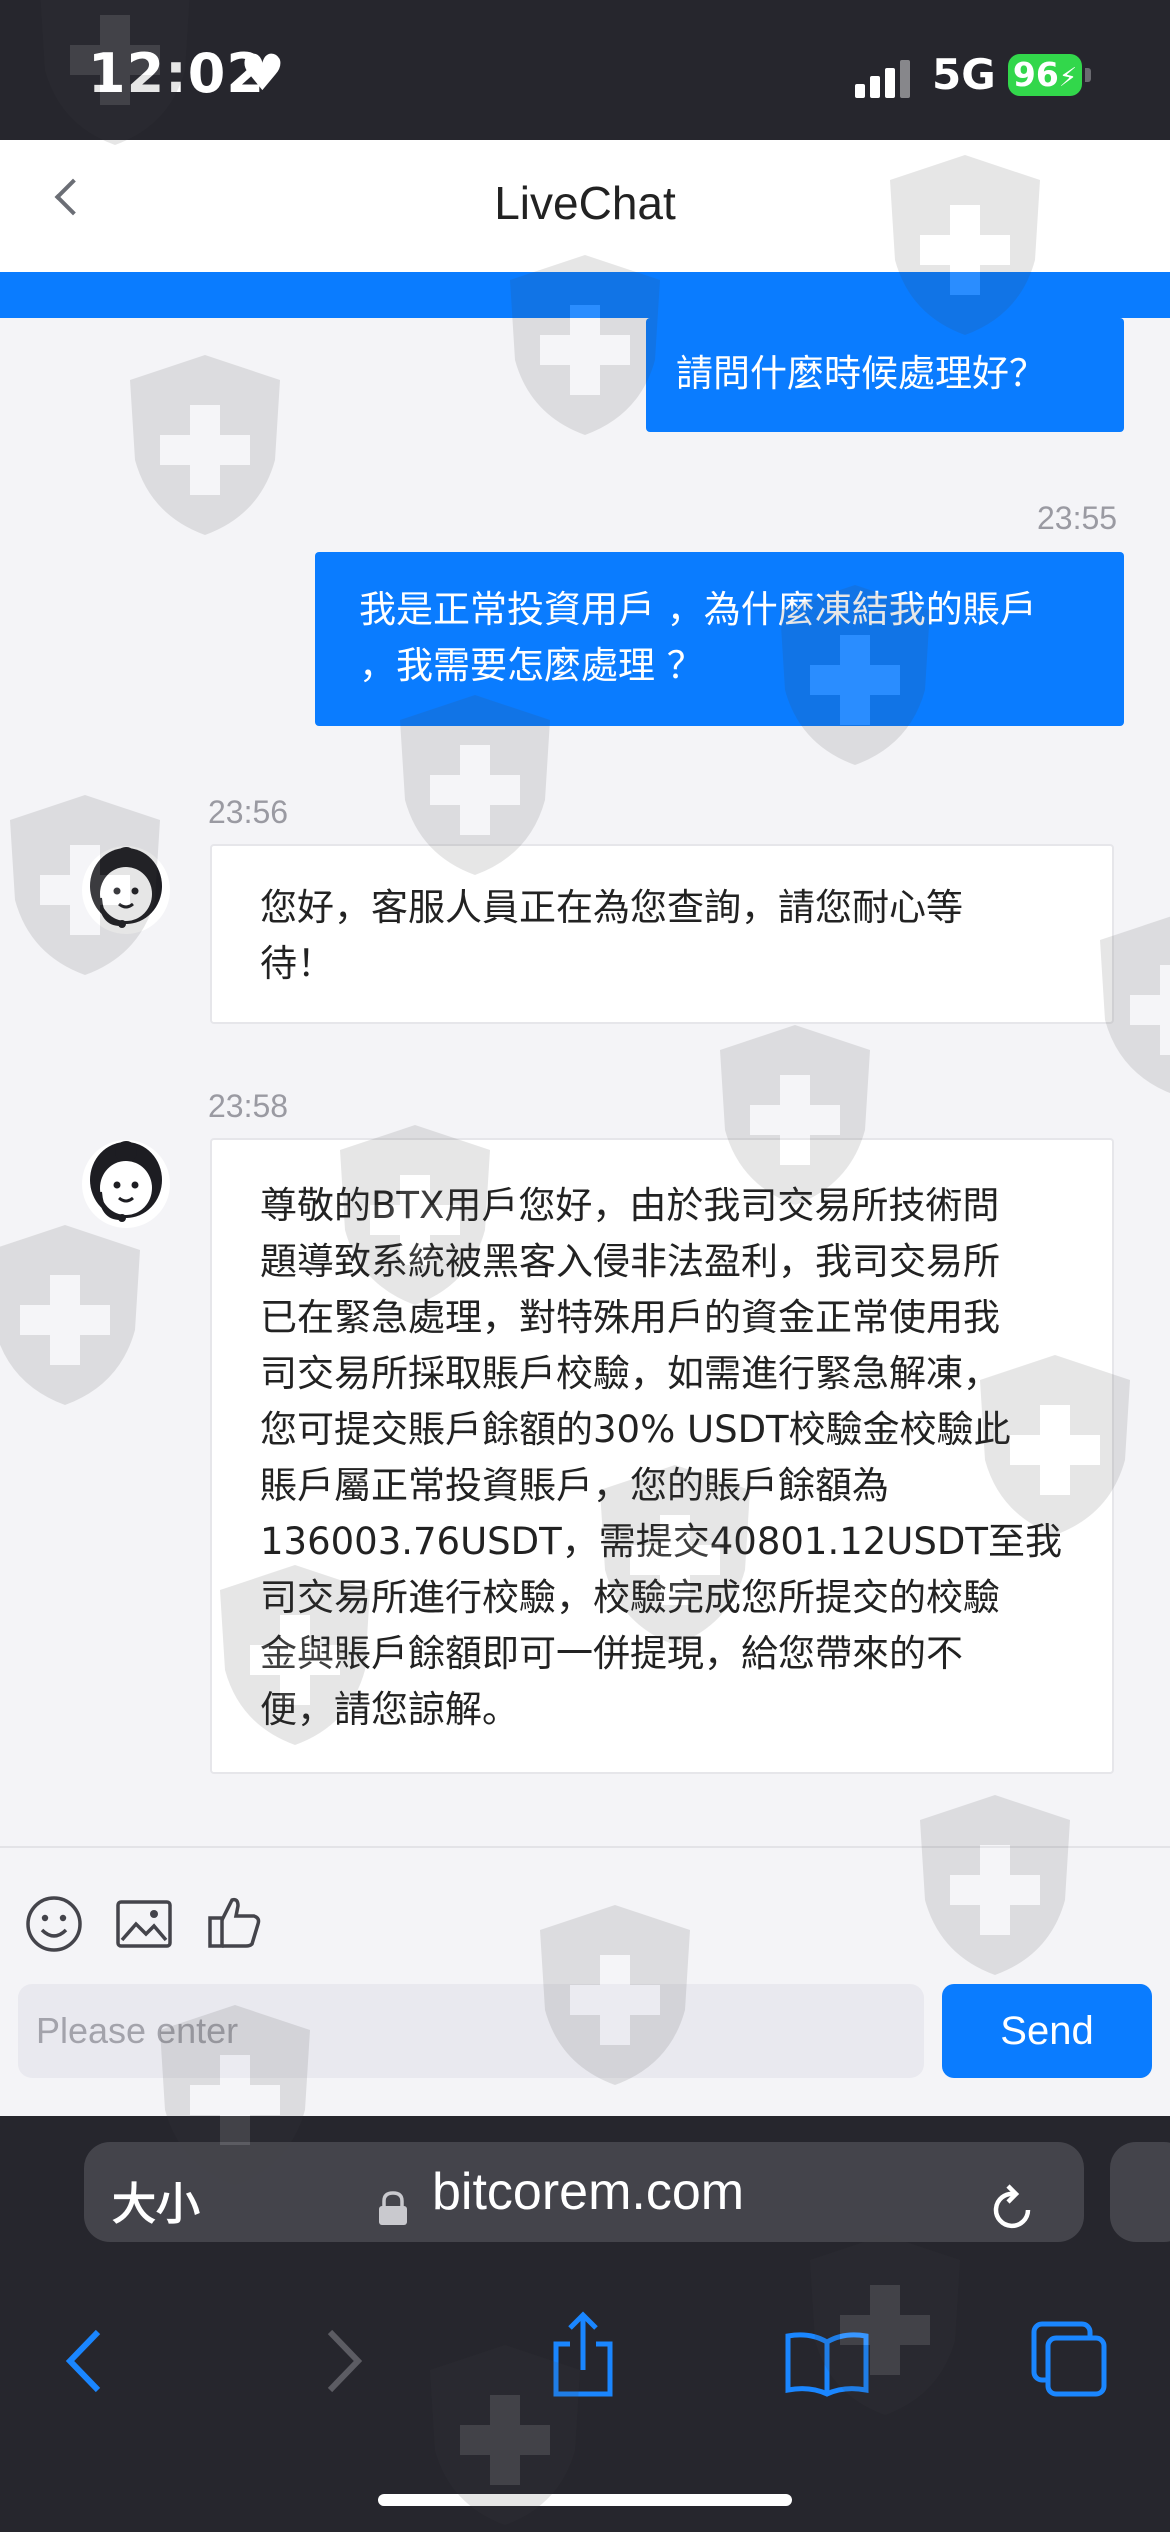 This screenshot has height=2532, width=1170. I want to click on url-text: bitcorem.com, so click(588, 2192).